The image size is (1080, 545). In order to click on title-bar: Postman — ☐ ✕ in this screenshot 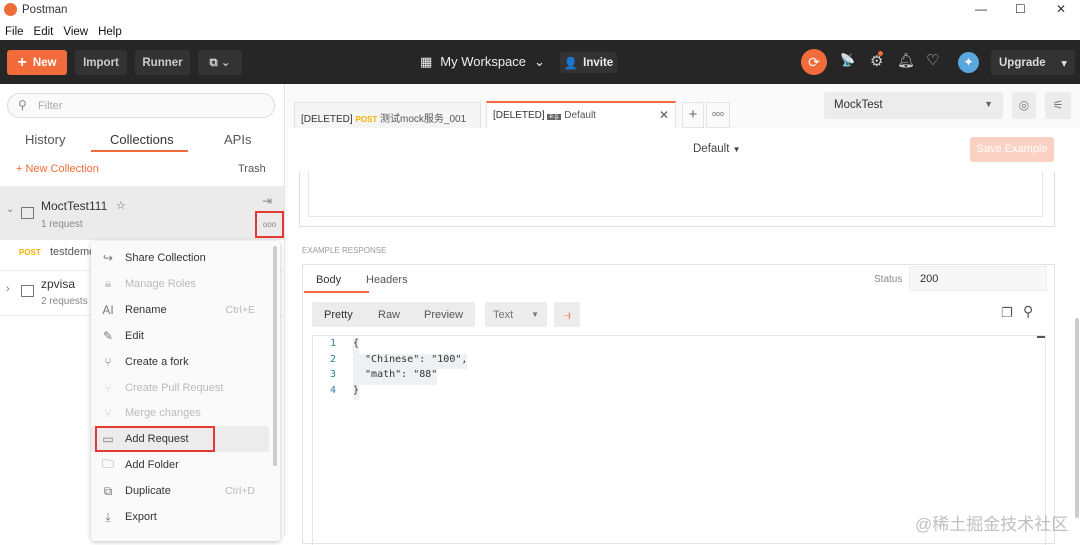, I will do `click(540, 10)`.